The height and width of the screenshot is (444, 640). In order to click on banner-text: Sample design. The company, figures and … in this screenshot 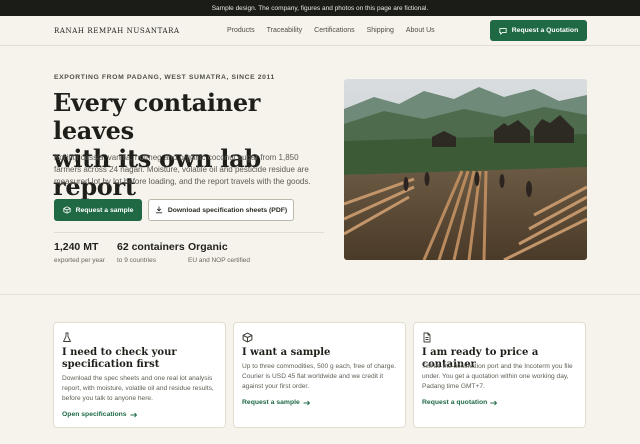, I will do `click(320, 8)`.